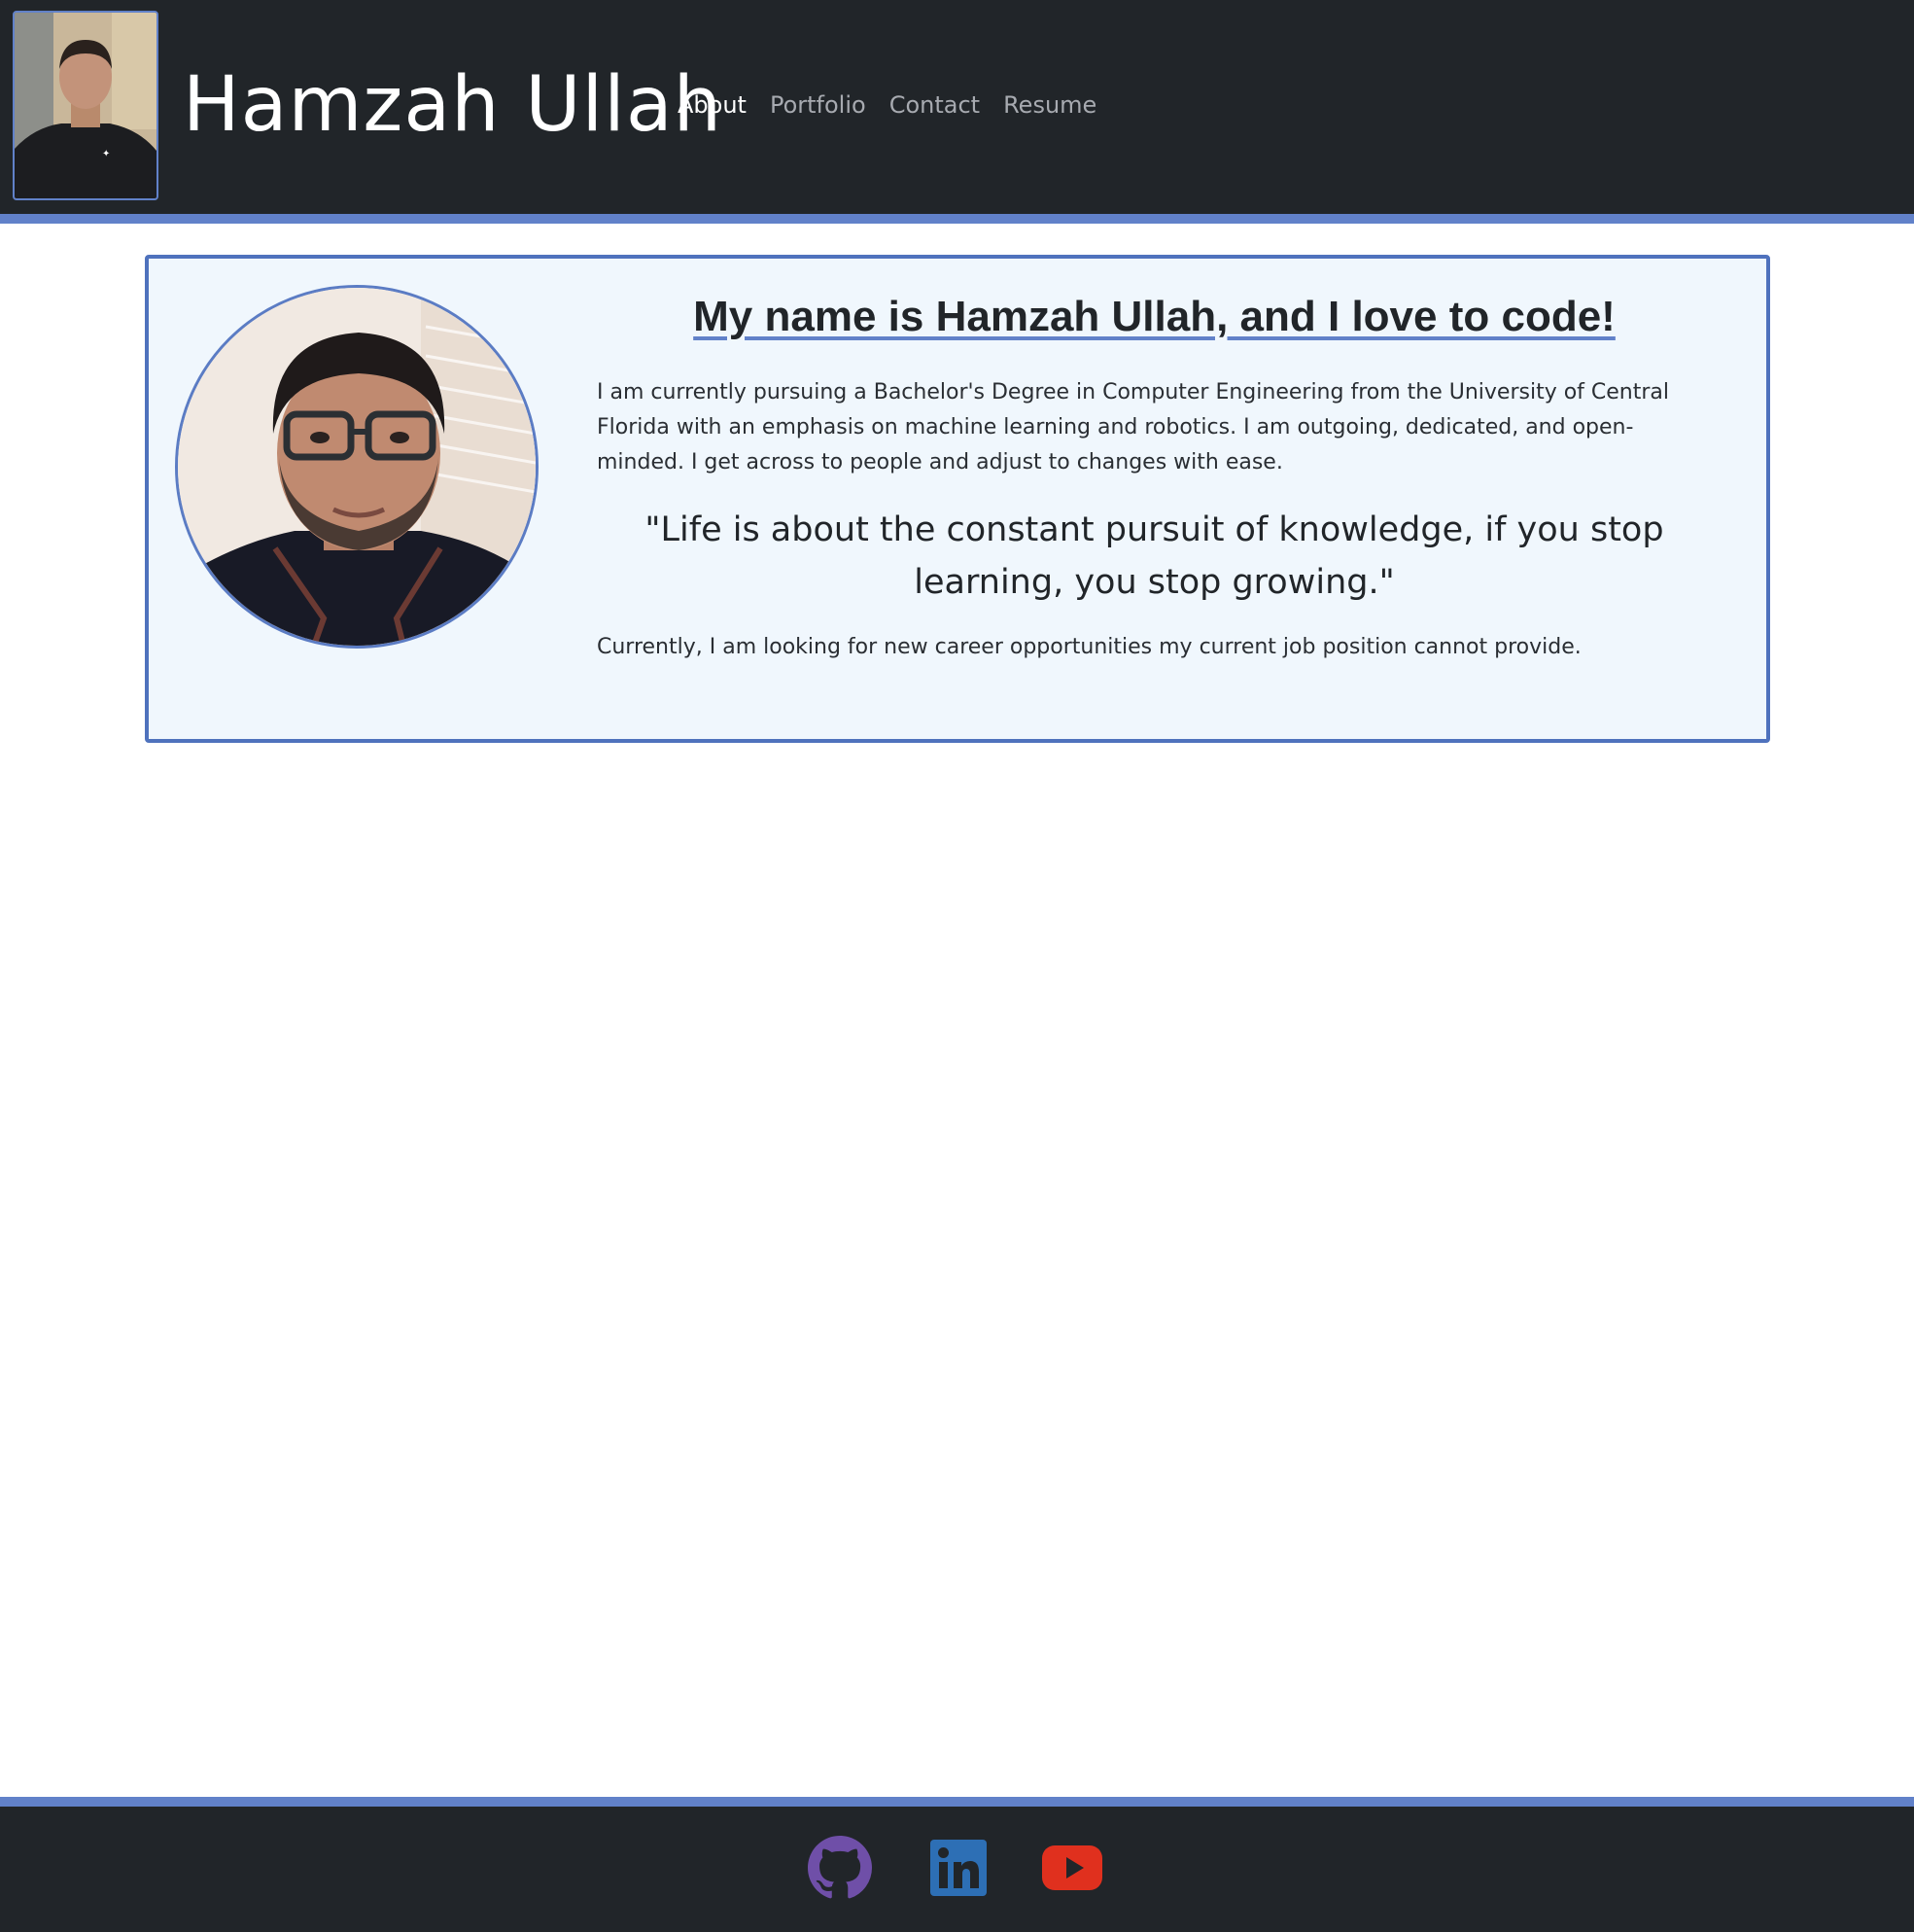 The height and width of the screenshot is (1932, 1914). What do you see at coordinates (934, 106) in the screenshot?
I see `nav-link-contact: Contact` at bounding box center [934, 106].